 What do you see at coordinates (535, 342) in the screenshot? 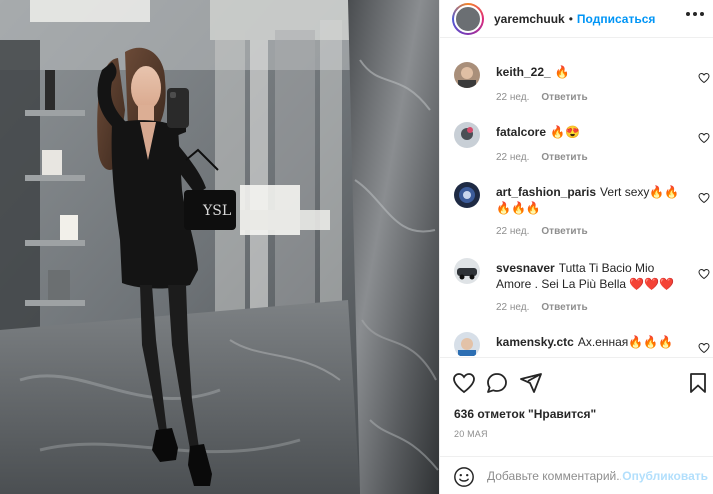
I see `commenter-username: kamensky.ctc` at bounding box center [535, 342].